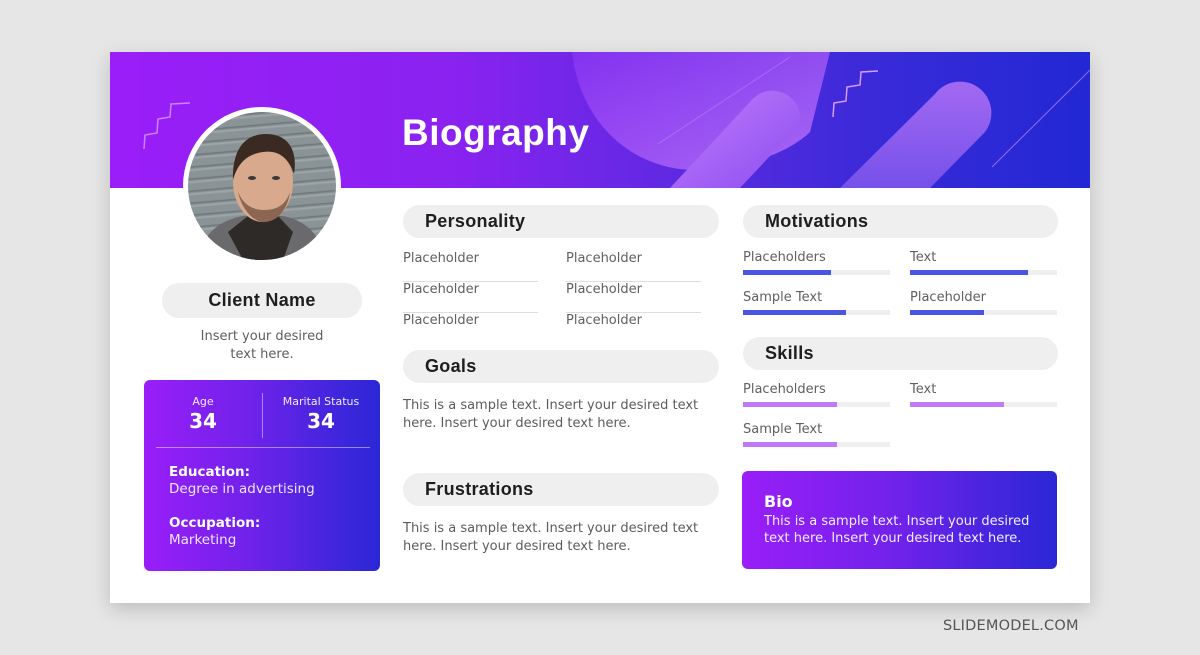 The width and height of the screenshot is (1200, 655). I want to click on motivation-bar: Sample Text, so click(816, 302).